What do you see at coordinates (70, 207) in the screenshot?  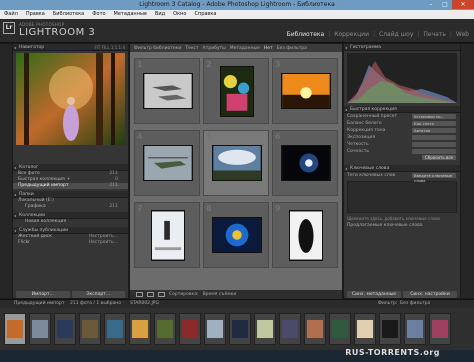 I see `folder-item: Графика 211` at bounding box center [70, 207].